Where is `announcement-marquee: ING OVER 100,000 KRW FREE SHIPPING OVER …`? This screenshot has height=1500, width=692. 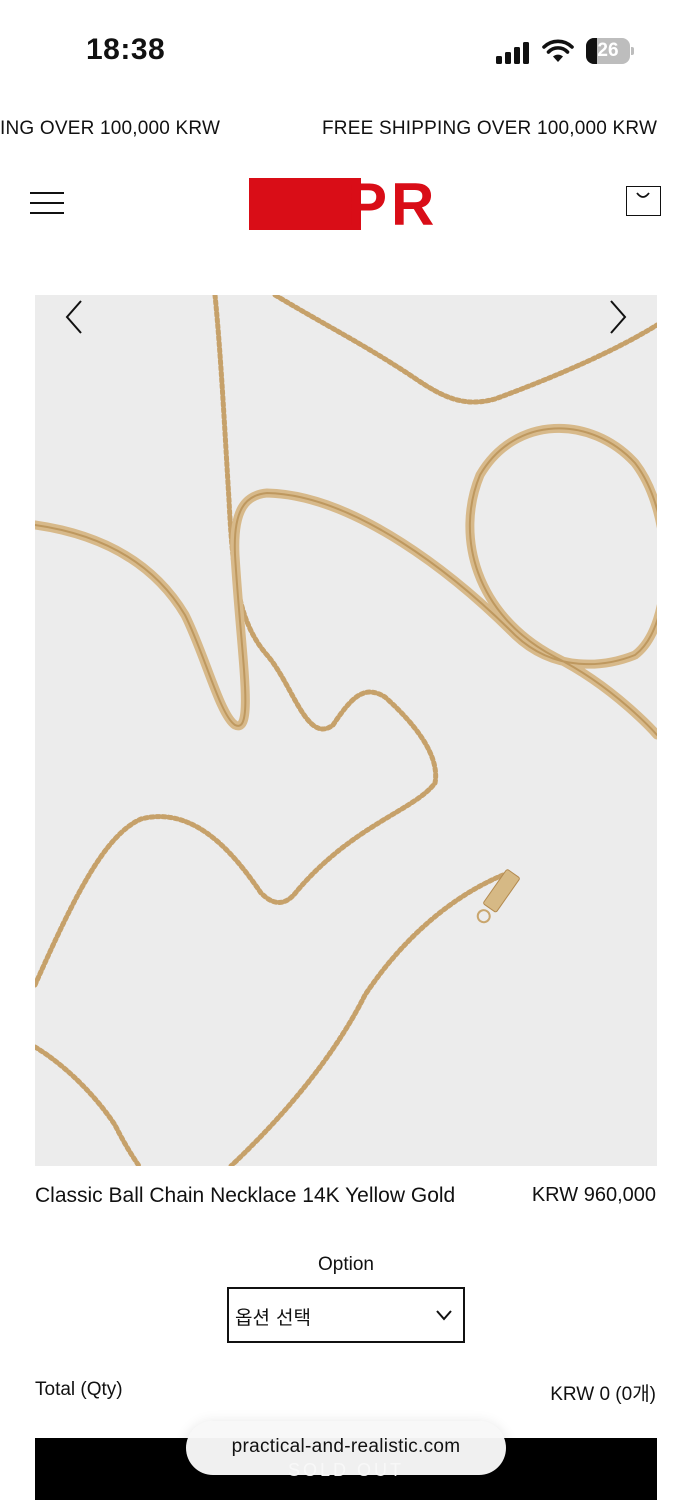
announcement-marquee: ING OVER 100,000 KRW FREE SHIPPING OVER … is located at coordinates (346, 129).